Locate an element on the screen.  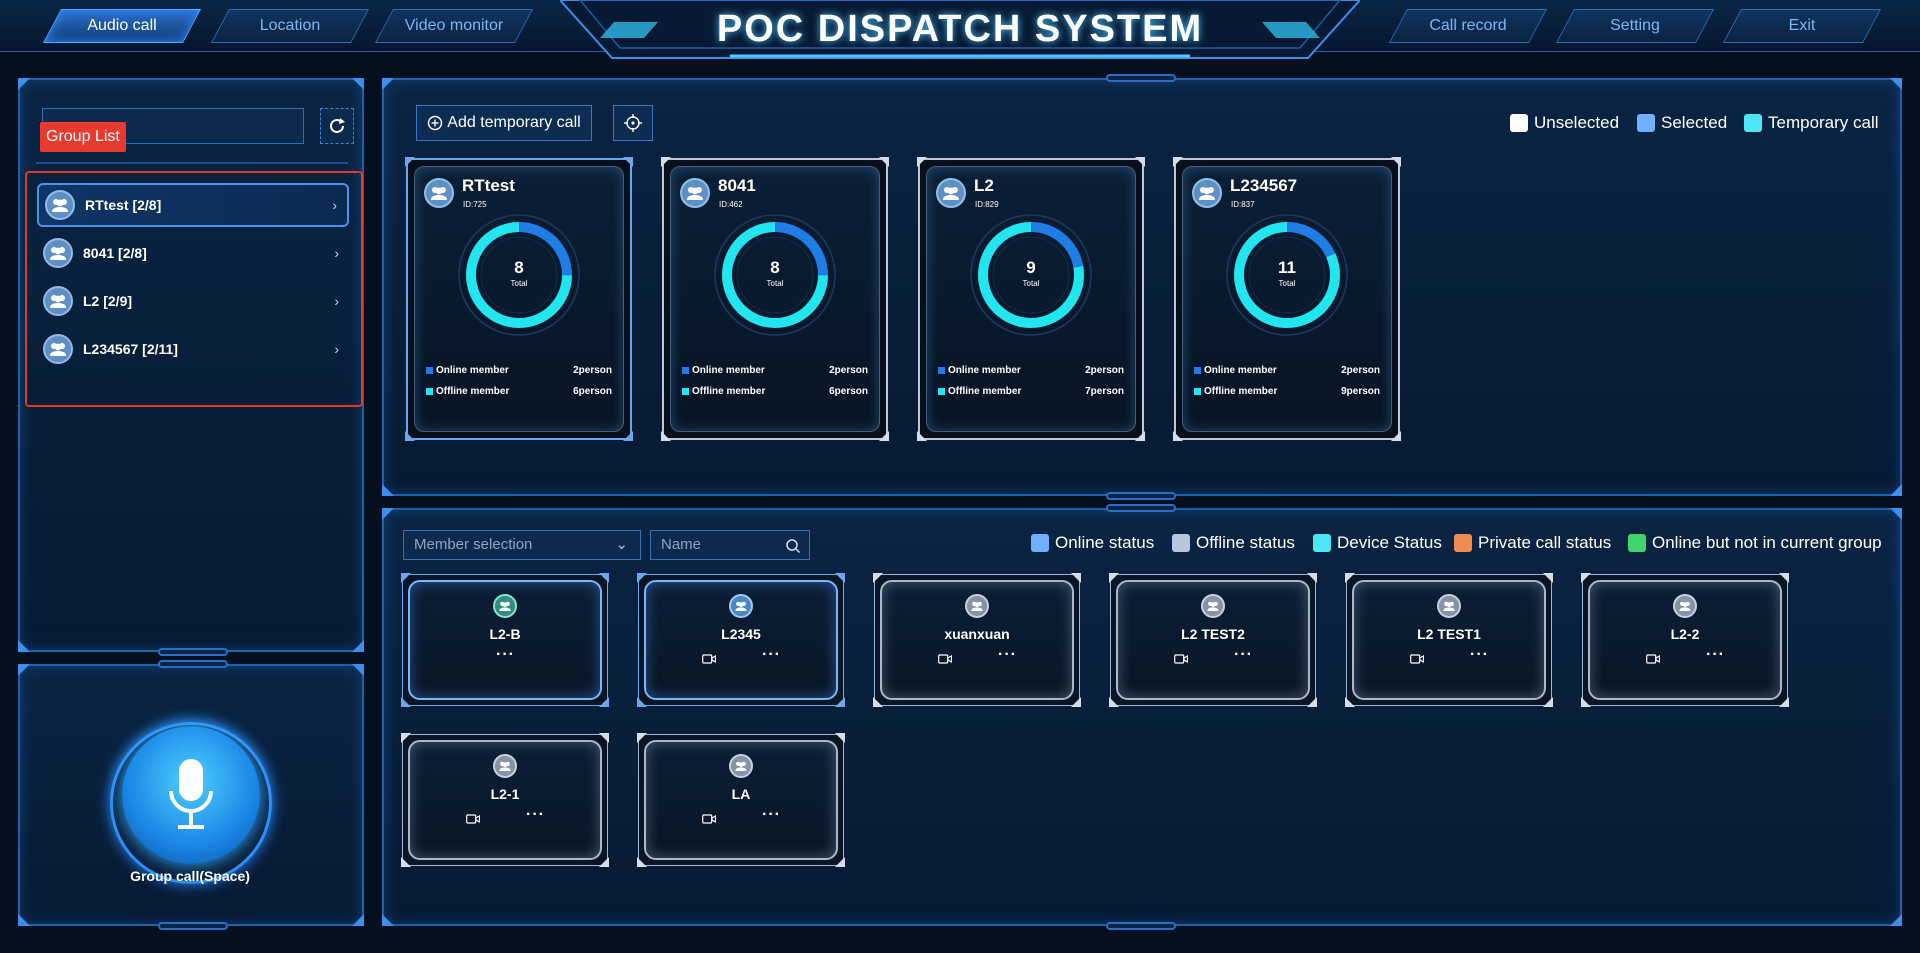
group-item-8041: 8041 [2/8] › is located at coordinates (193, 253).